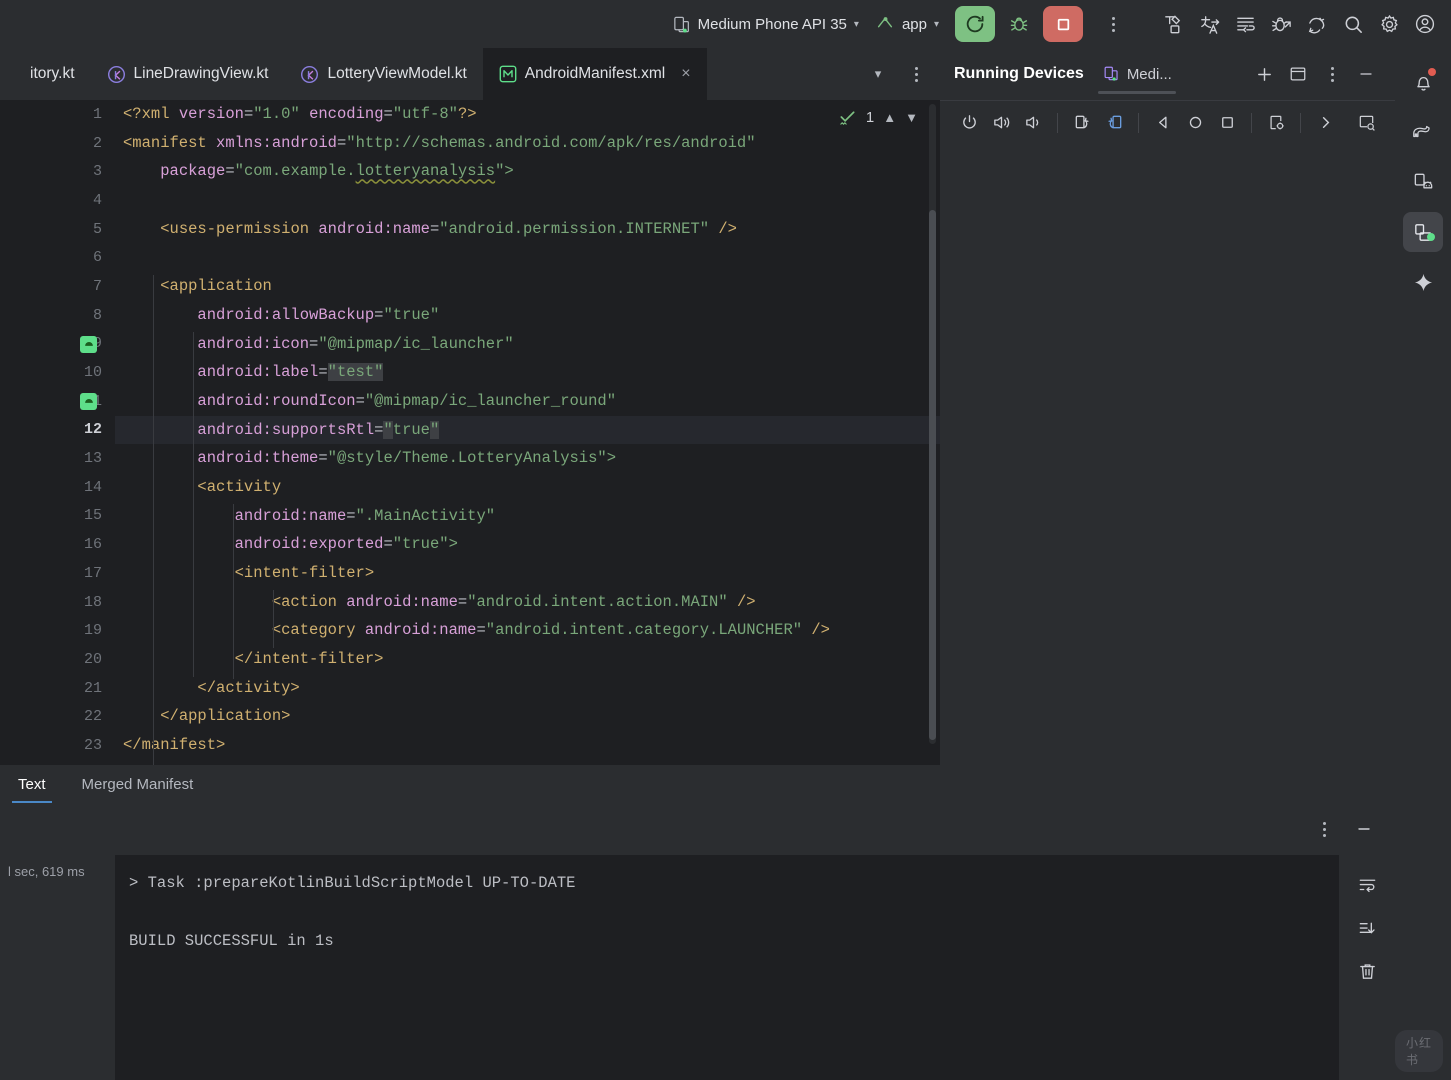  What do you see at coordinates (1276, 123) in the screenshot?
I see `device-settings-icon` at bounding box center [1276, 123].